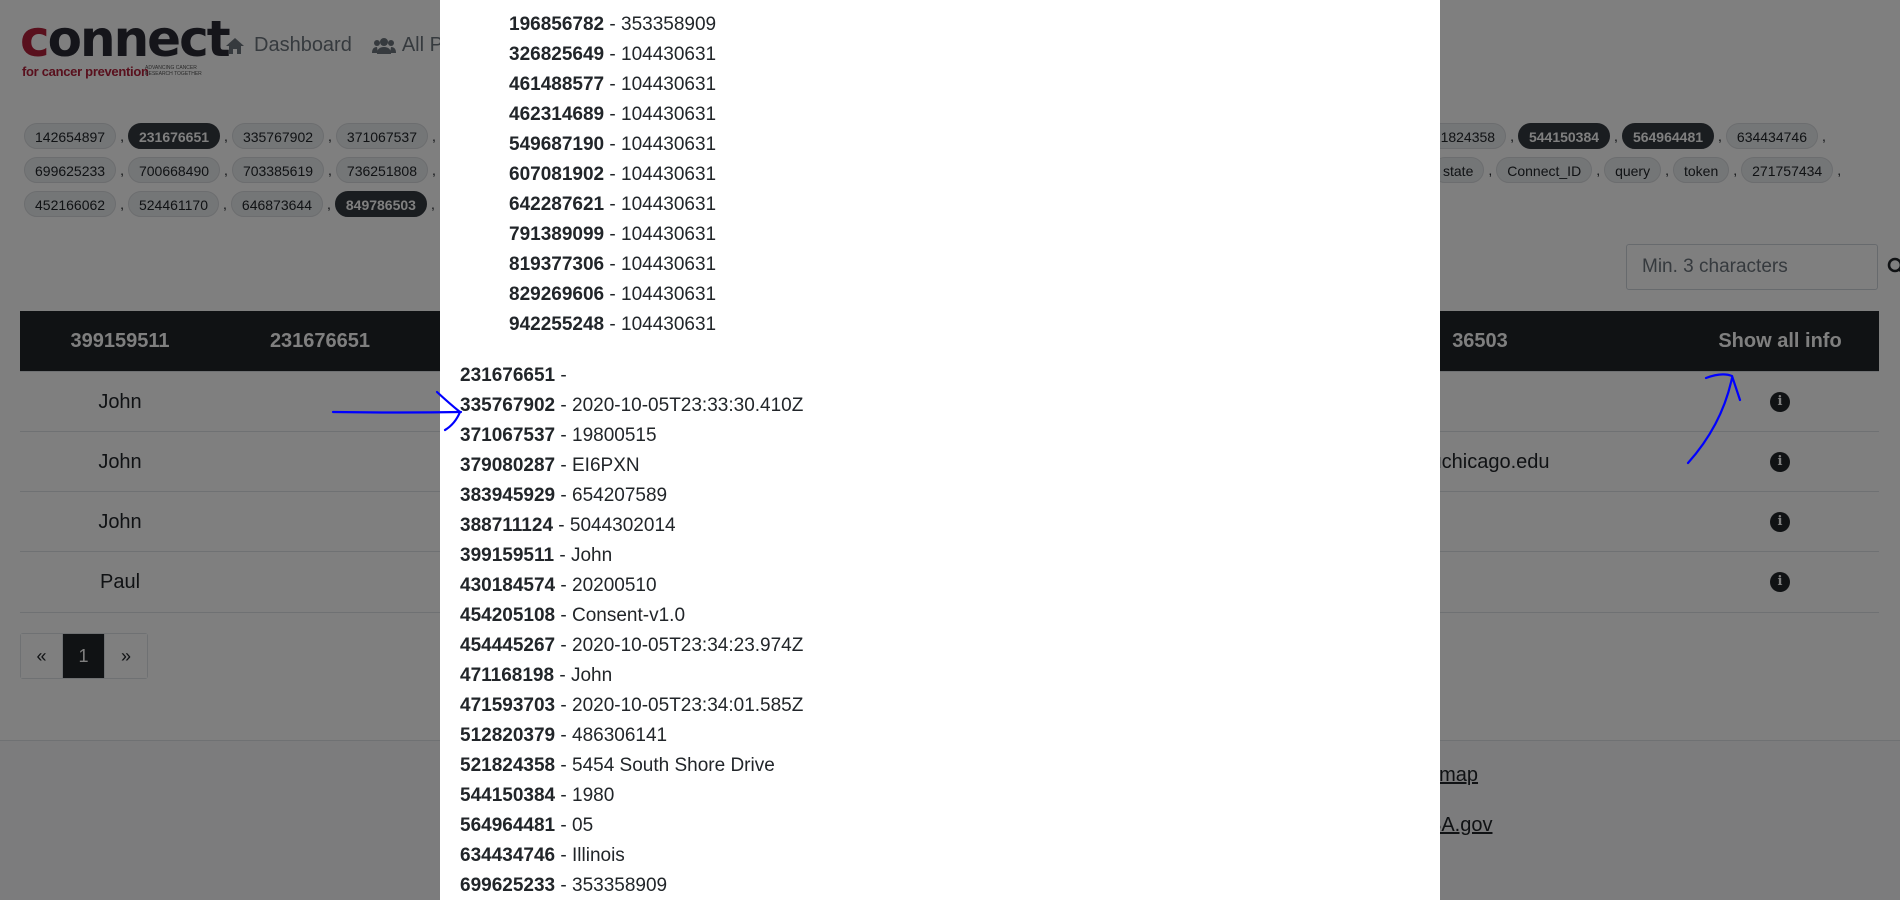  What do you see at coordinates (537, 795) in the screenshot?
I see `modal-field: 544150384 - 1980` at bounding box center [537, 795].